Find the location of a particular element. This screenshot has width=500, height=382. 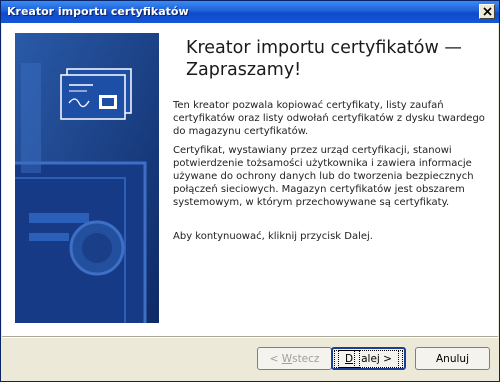

button-separator is located at coordinates (250, 337).